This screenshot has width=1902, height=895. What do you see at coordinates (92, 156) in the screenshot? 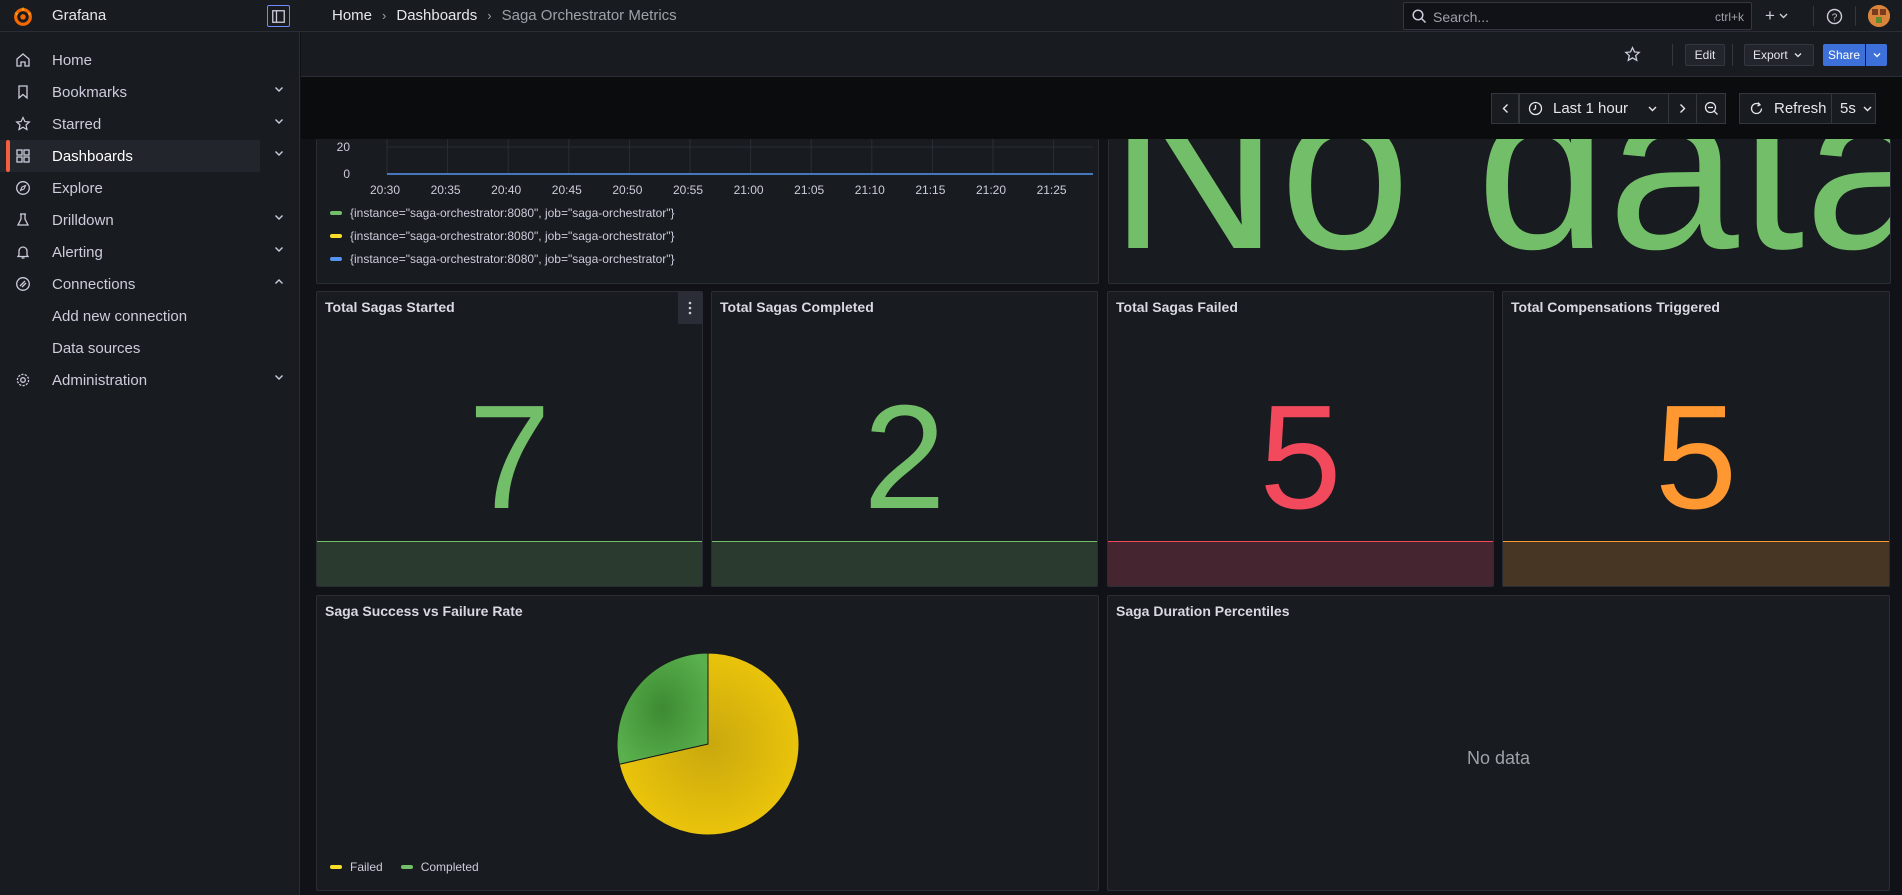
I see `sidebar-item-label: Dashboards` at bounding box center [92, 156].